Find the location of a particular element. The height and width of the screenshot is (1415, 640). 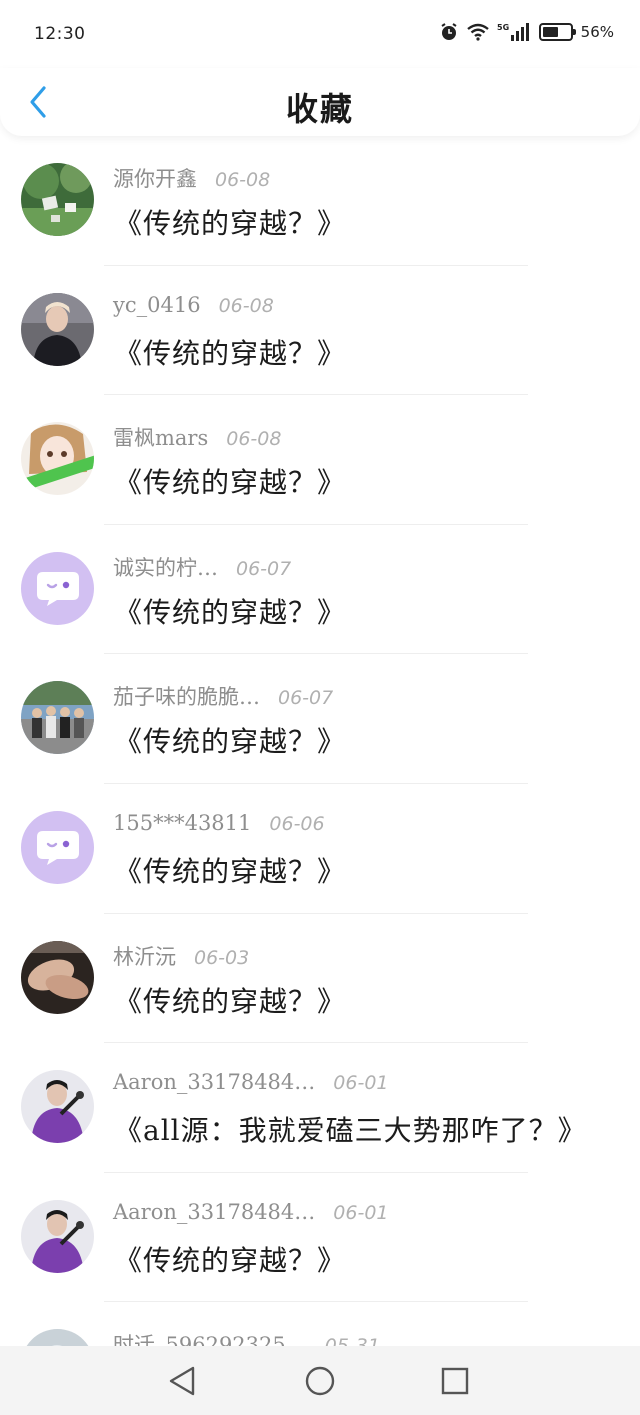

username: 源你开鑫 is located at coordinates (155, 178).